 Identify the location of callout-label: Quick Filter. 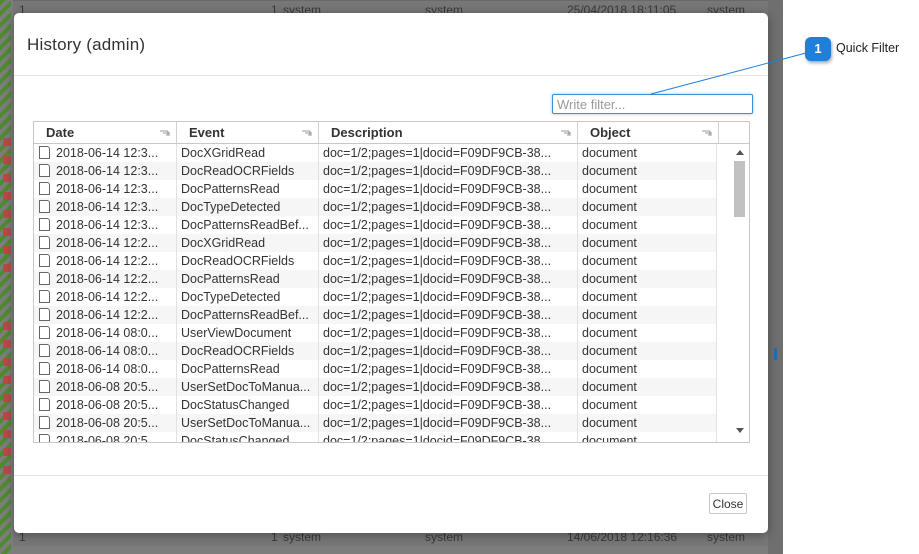
(868, 48).